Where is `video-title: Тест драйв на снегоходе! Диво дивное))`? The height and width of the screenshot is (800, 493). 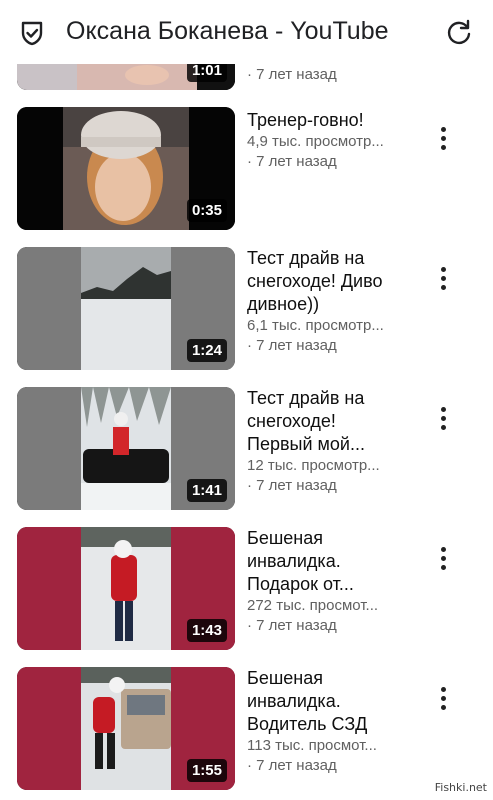
video-title: Тест драйв на снегоходе! Диво дивное)) is located at coordinates (327, 281).